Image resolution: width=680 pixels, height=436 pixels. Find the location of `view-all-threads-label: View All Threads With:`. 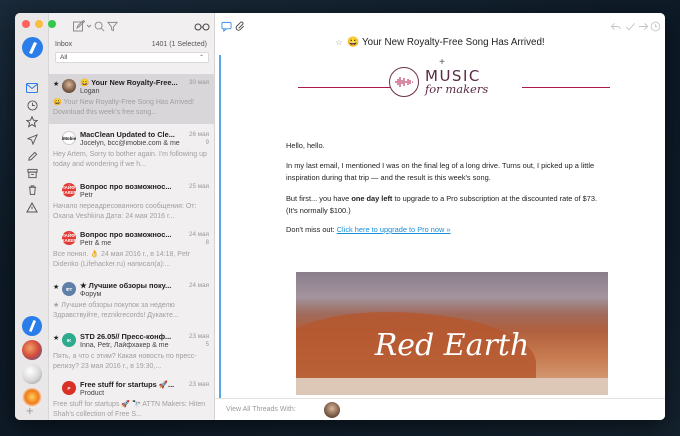

view-all-threads-label: View All Threads With: is located at coordinates (261, 409).